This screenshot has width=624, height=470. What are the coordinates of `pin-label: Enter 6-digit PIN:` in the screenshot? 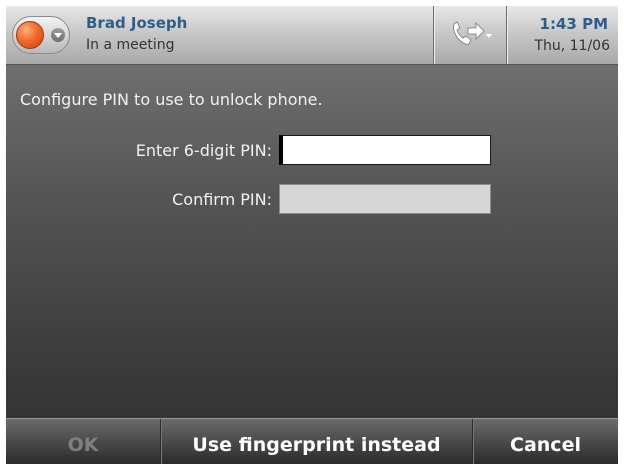 It's located at (203, 150).